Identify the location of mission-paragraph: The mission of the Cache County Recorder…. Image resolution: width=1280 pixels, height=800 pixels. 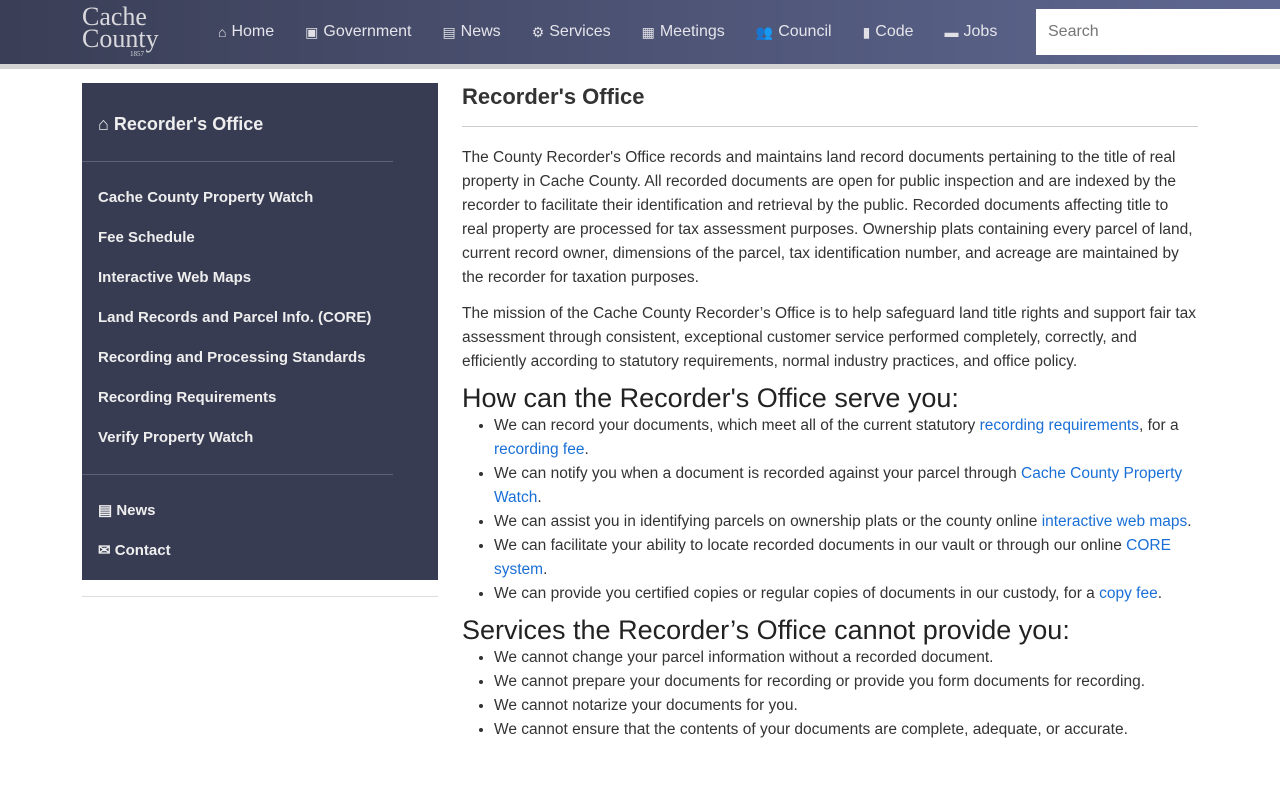
(829, 337).